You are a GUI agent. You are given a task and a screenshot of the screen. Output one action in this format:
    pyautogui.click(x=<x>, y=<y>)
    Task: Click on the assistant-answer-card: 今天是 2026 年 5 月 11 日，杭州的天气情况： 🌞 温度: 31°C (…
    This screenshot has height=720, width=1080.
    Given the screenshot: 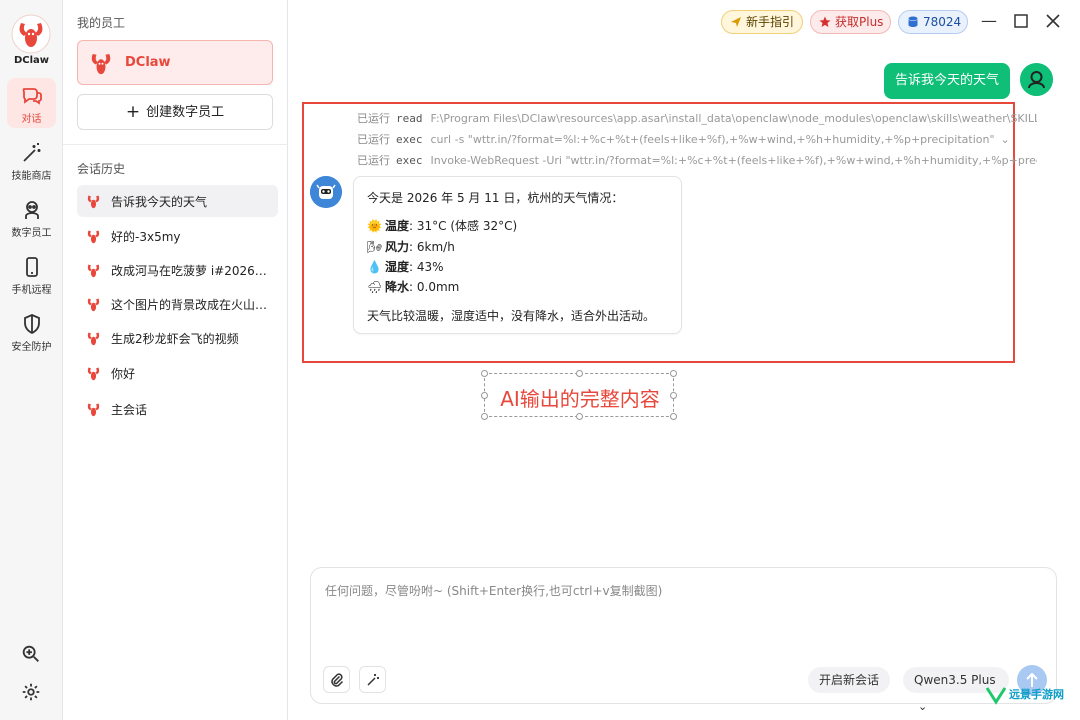 What is the action you would take?
    pyautogui.click(x=517, y=255)
    